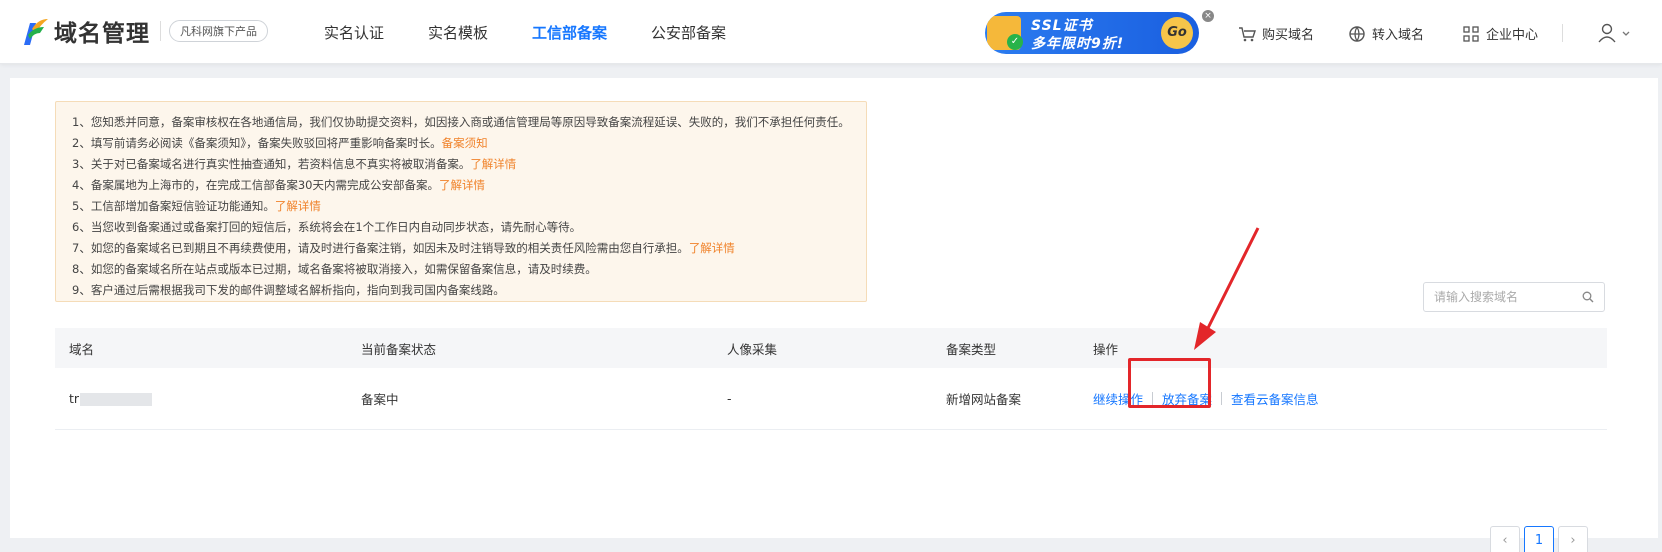  What do you see at coordinates (1208, 16) in the screenshot?
I see `promo-close-icon: ×` at bounding box center [1208, 16].